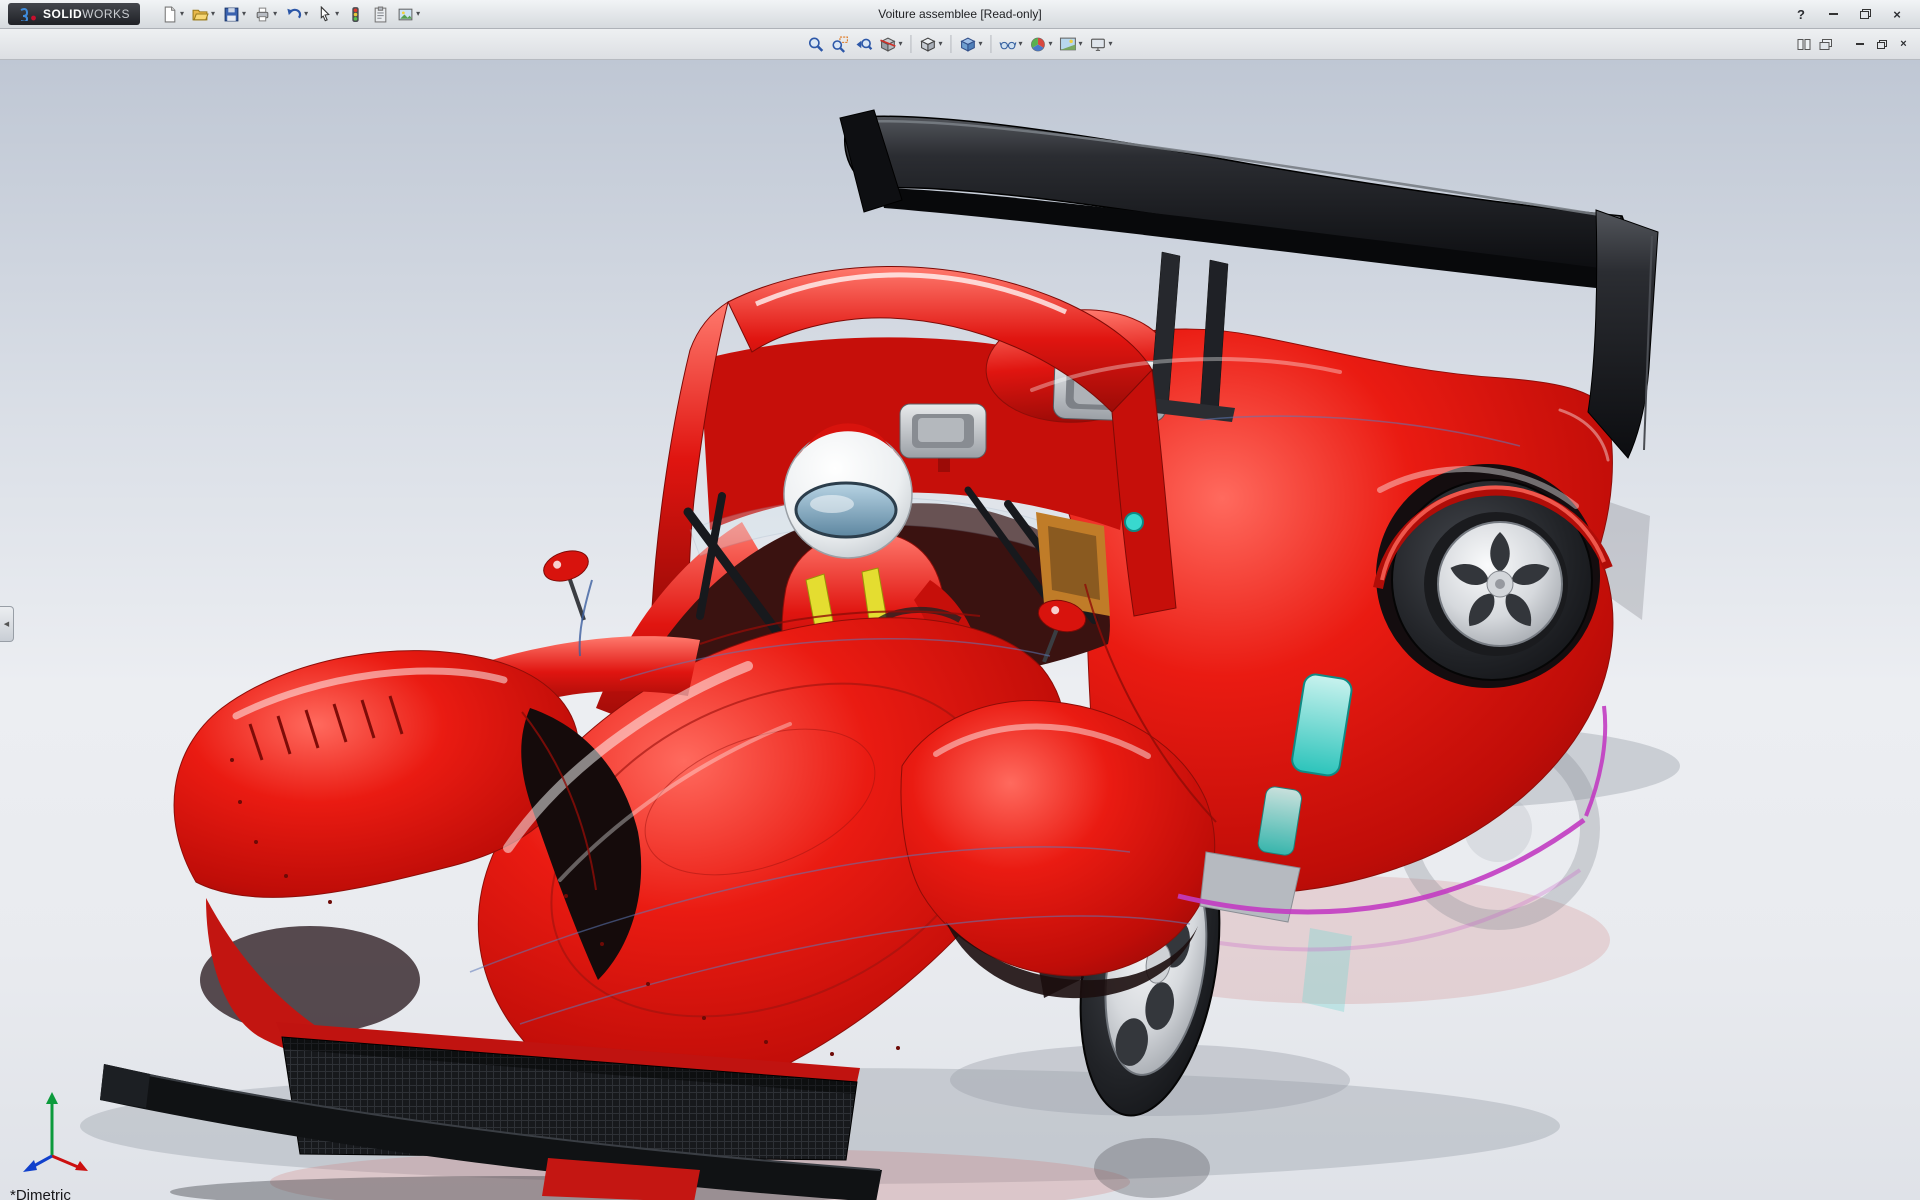  I want to click on new-document-icon, so click(170, 14).